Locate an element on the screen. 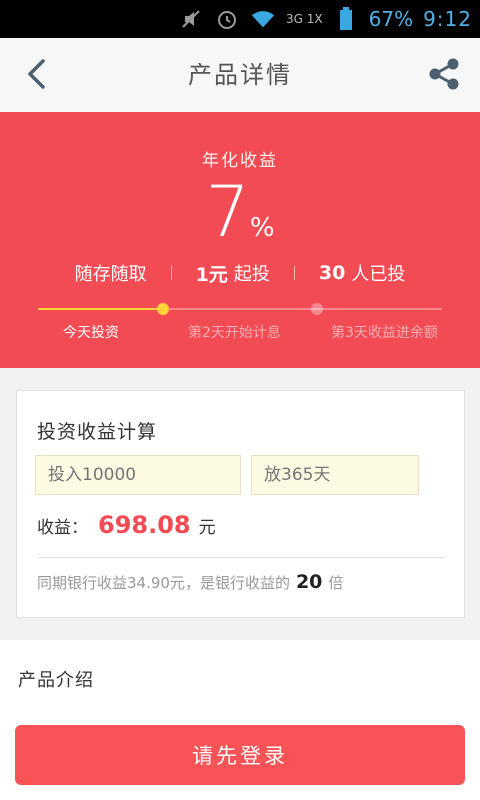 Image resolution: width=480 pixels, height=800 pixels. comparison-multiple: 20 is located at coordinates (309, 582).